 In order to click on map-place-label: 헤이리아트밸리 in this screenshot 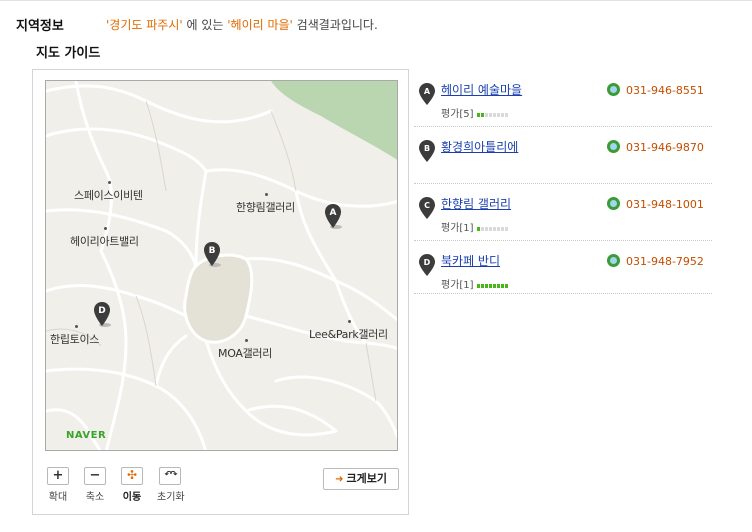, I will do `click(104, 238)`.